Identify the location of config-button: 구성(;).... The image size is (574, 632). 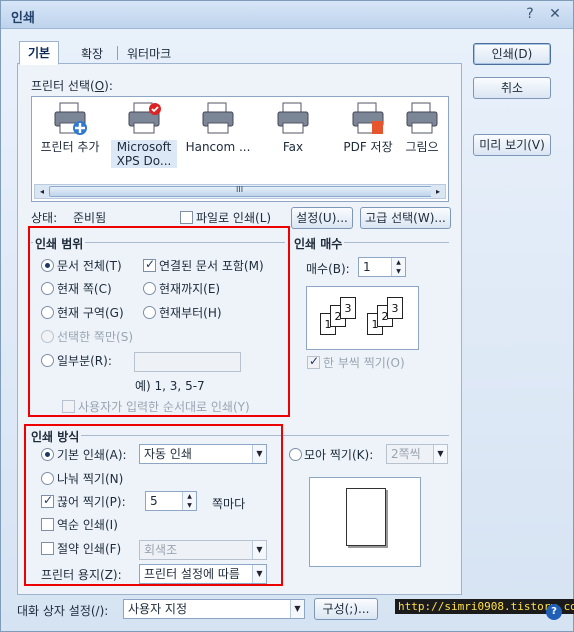
(346, 609).